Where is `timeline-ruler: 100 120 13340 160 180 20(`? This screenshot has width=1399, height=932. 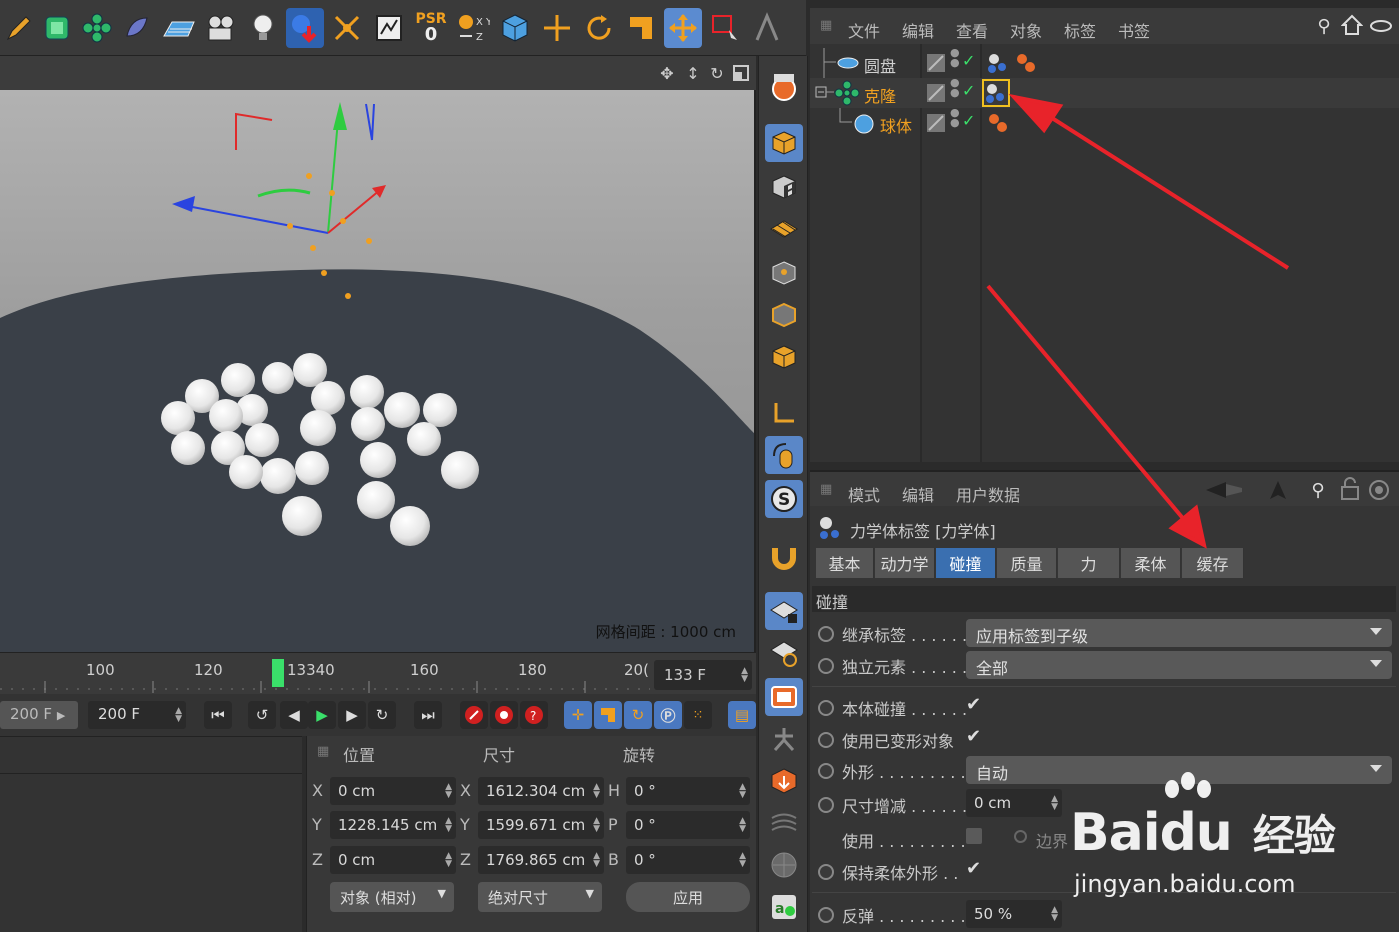
timeline-ruler: 100 120 13340 160 180 20( is located at coordinates (378, 673).